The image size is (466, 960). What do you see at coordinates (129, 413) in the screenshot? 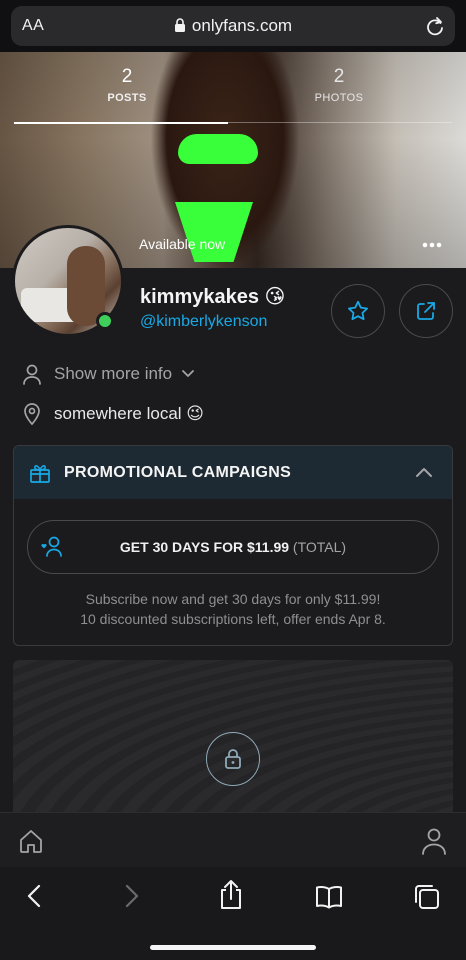
I see `location-text: somewhere local 😉` at bounding box center [129, 413].